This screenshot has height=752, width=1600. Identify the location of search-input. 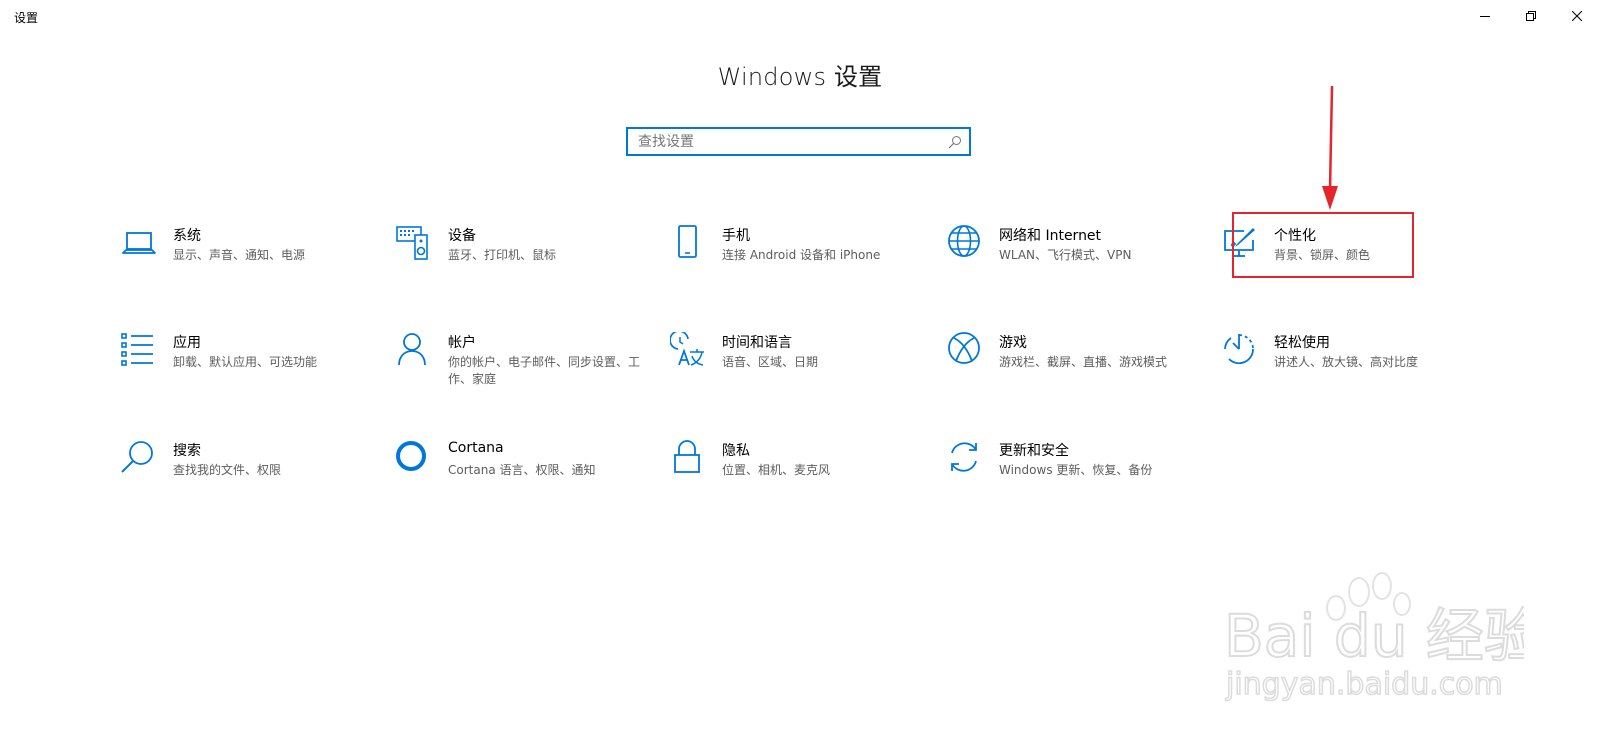
(788, 141).